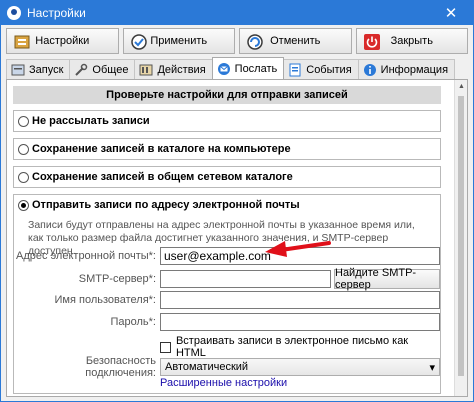 The height and width of the screenshot is (402, 474). I want to click on cancel-icon, so click(255, 42).